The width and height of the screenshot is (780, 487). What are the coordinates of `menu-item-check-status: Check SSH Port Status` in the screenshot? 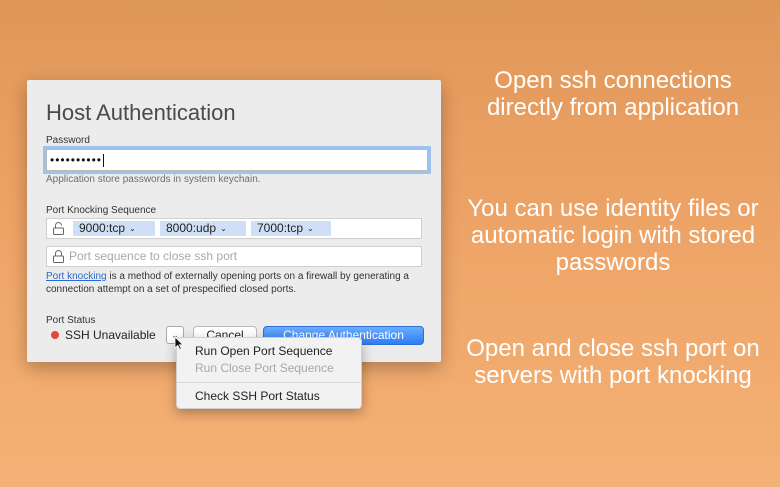 It's located at (257, 396).